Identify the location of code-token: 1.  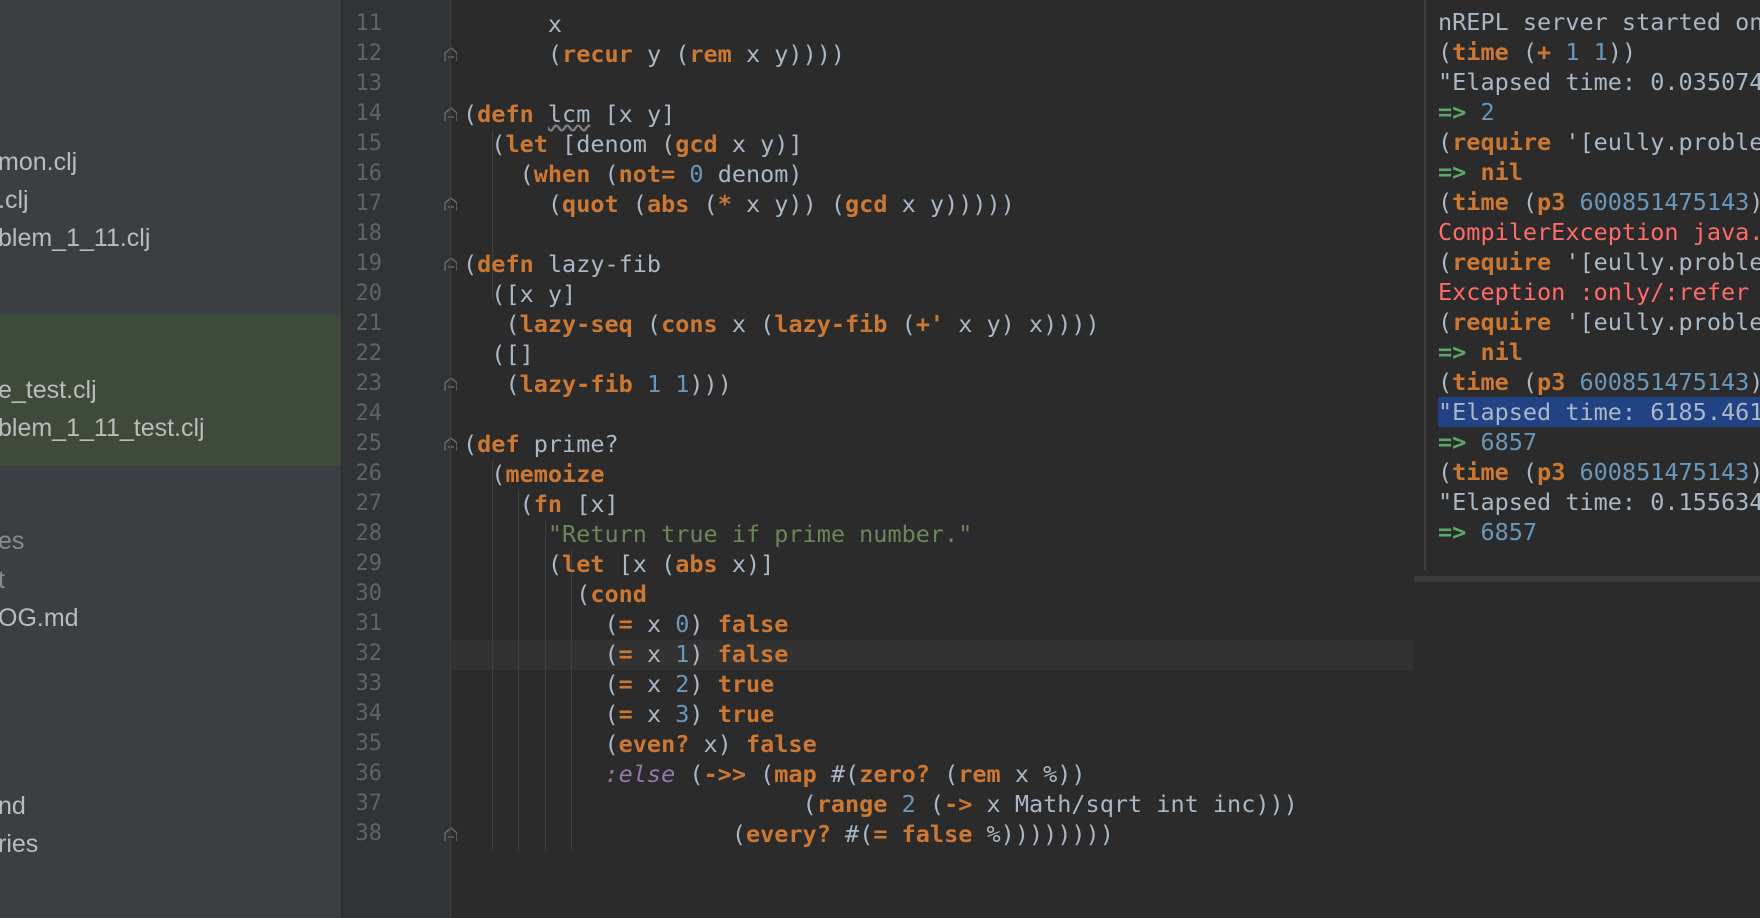
(682, 654).